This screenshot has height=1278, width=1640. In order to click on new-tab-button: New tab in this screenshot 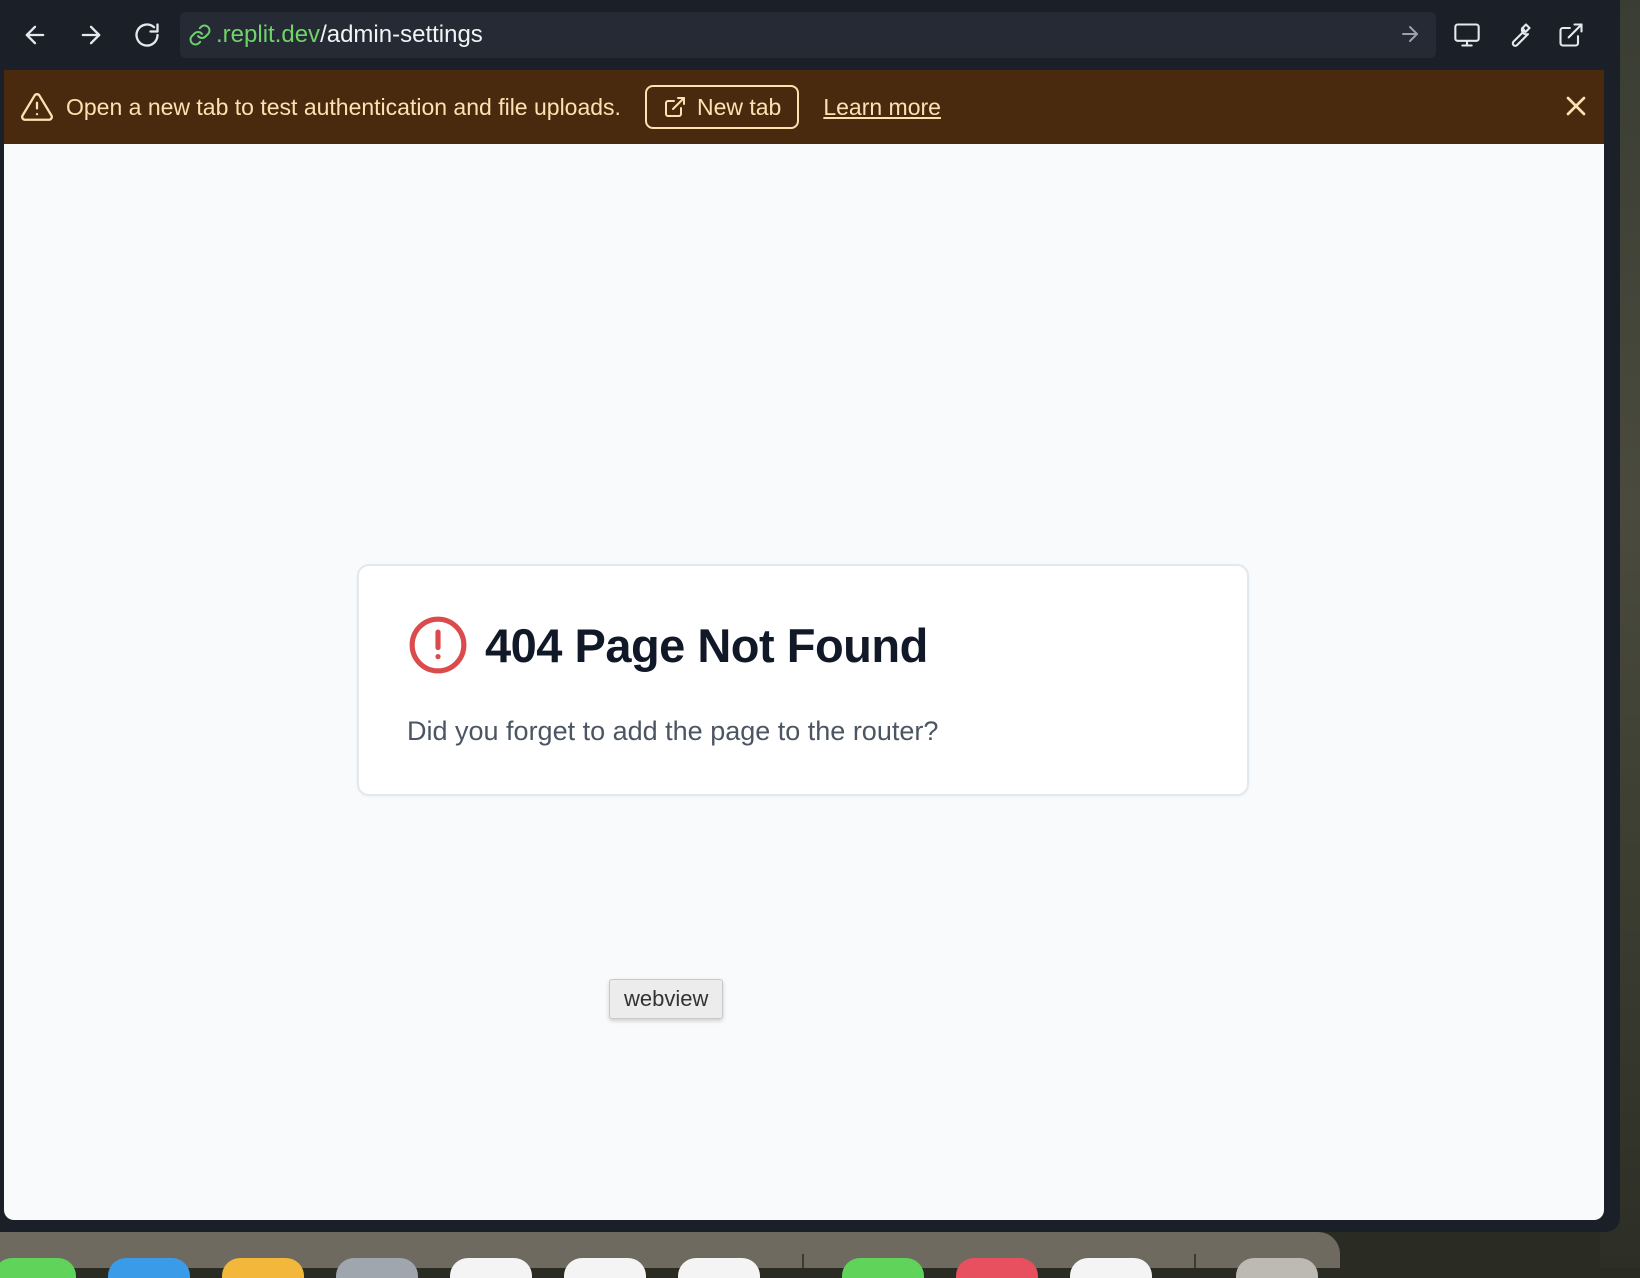, I will do `click(722, 107)`.